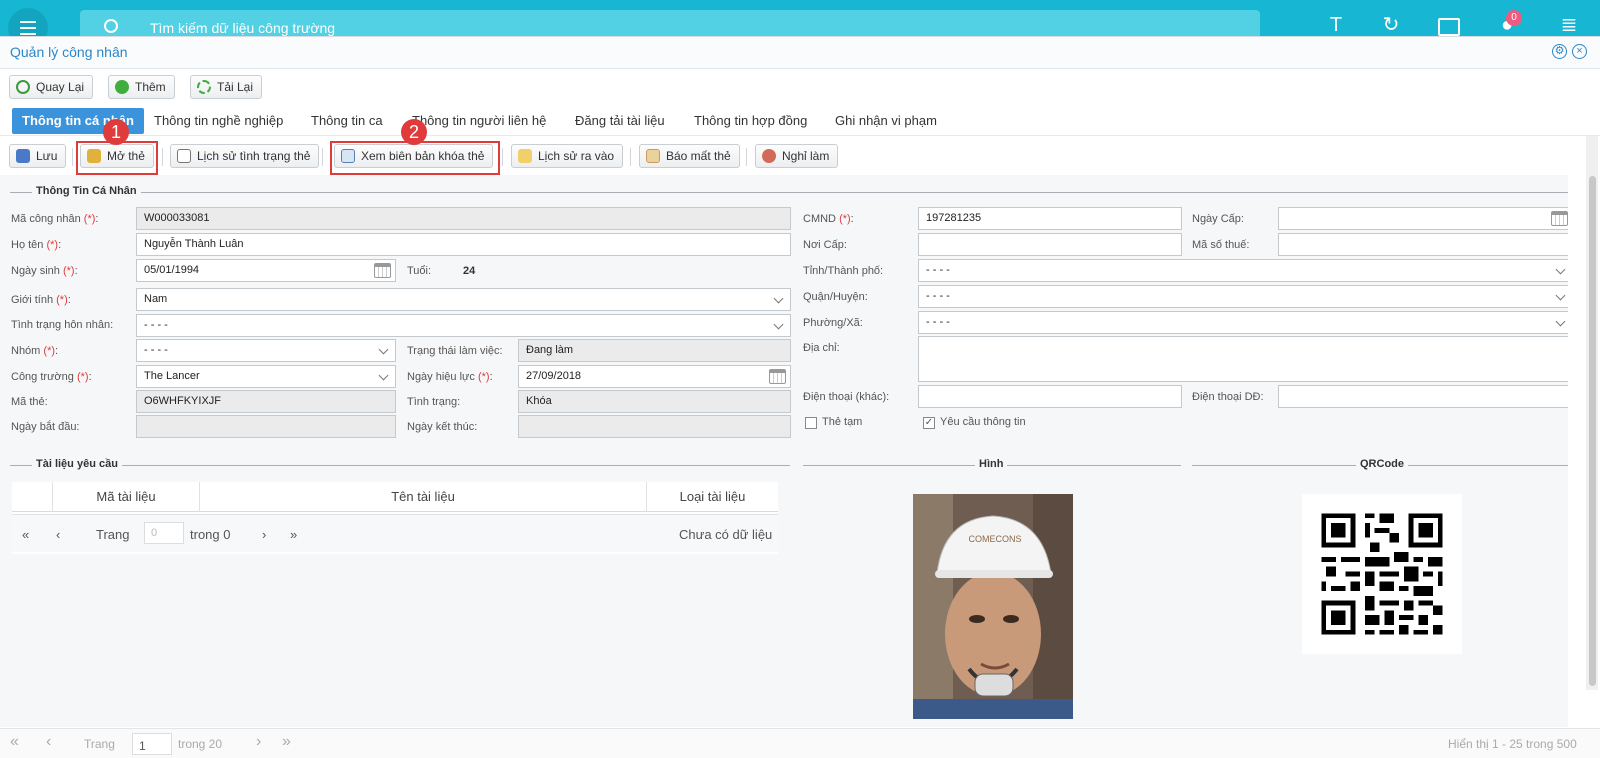  Describe the element at coordinates (463, 299) in the screenshot. I see `gender-select: Nam` at that location.